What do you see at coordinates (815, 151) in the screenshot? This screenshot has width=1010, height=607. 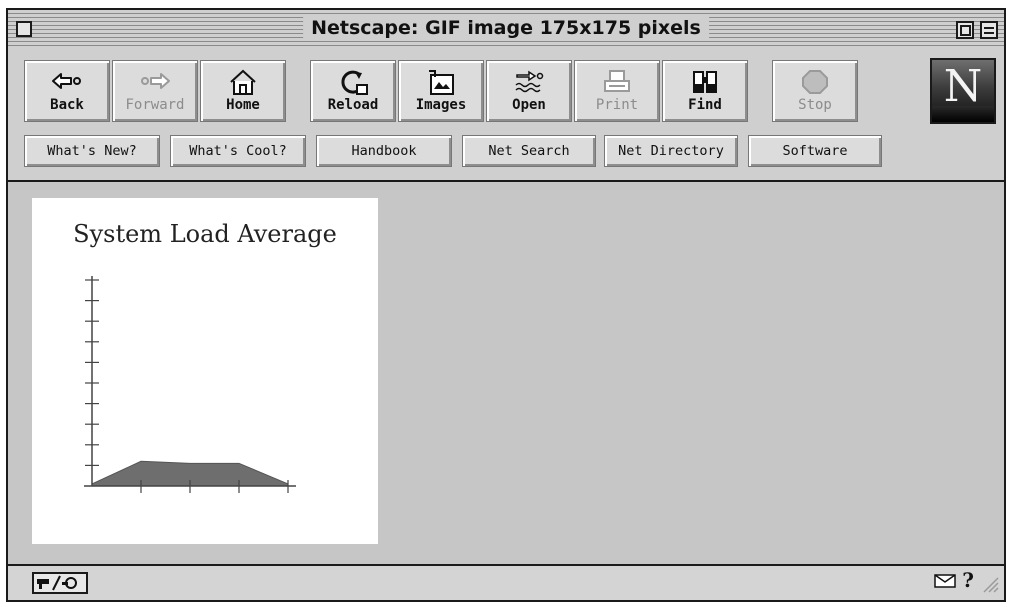 I see `software-button: Software` at bounding box center [815, 151].